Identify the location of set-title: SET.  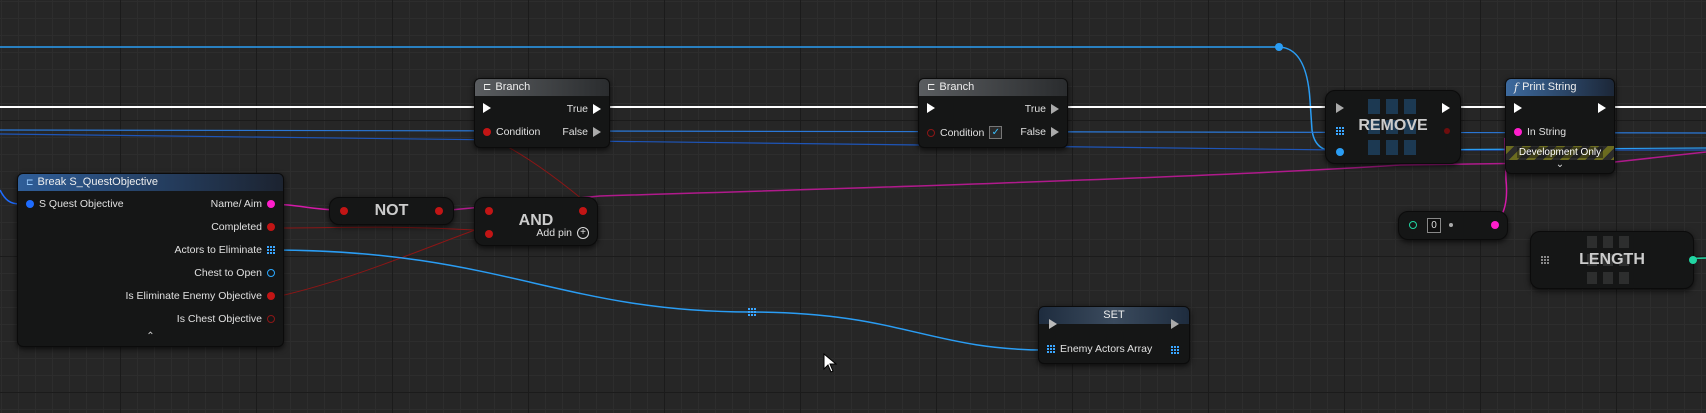
(1114, 315).